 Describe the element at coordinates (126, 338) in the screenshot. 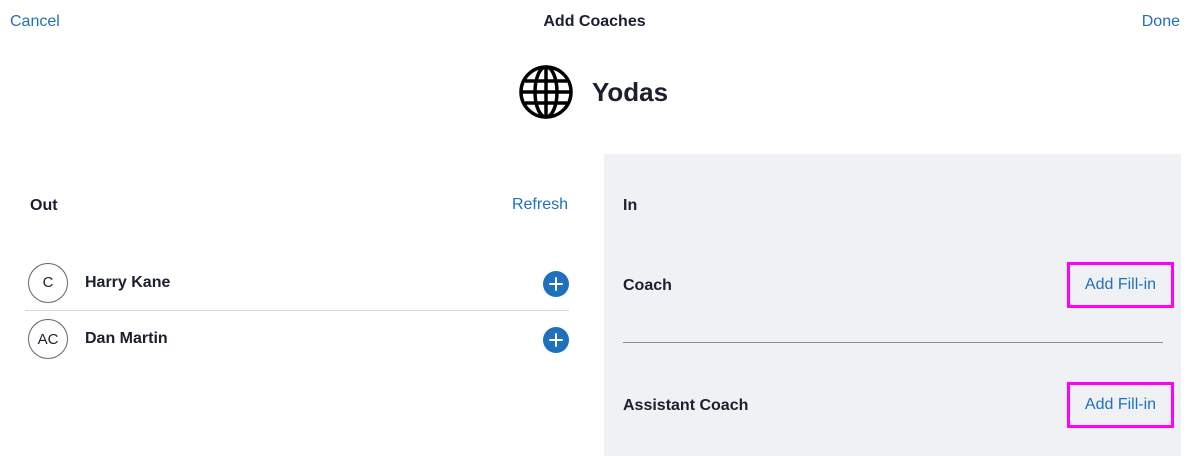

I see `player-name: Dan Martin` at that location.